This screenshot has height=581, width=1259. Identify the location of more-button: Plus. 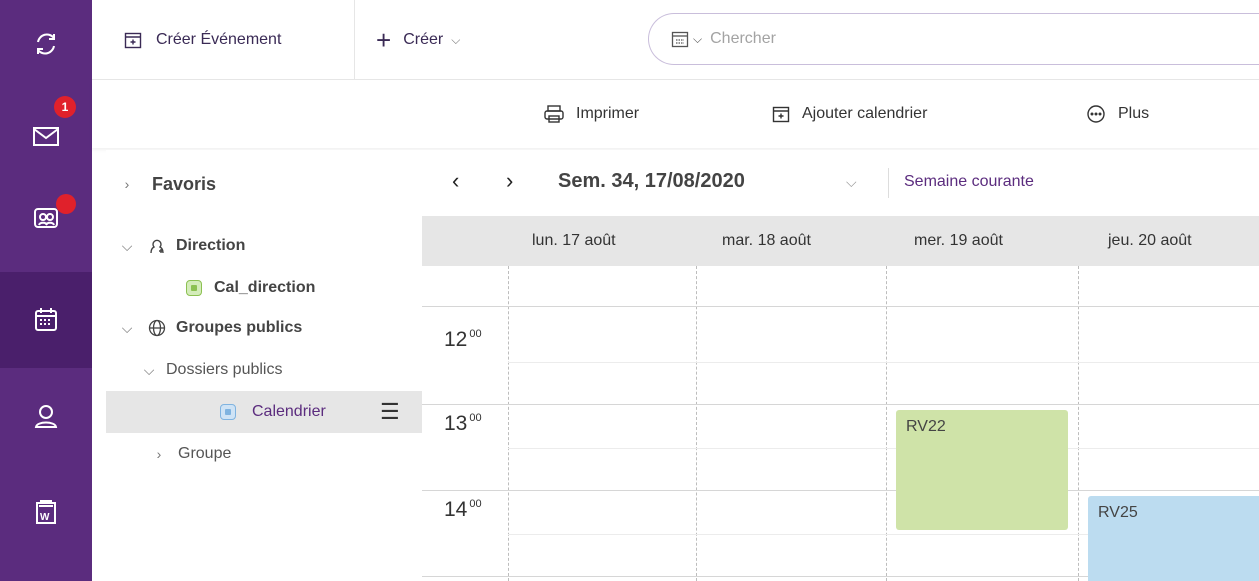
(1117, 114).